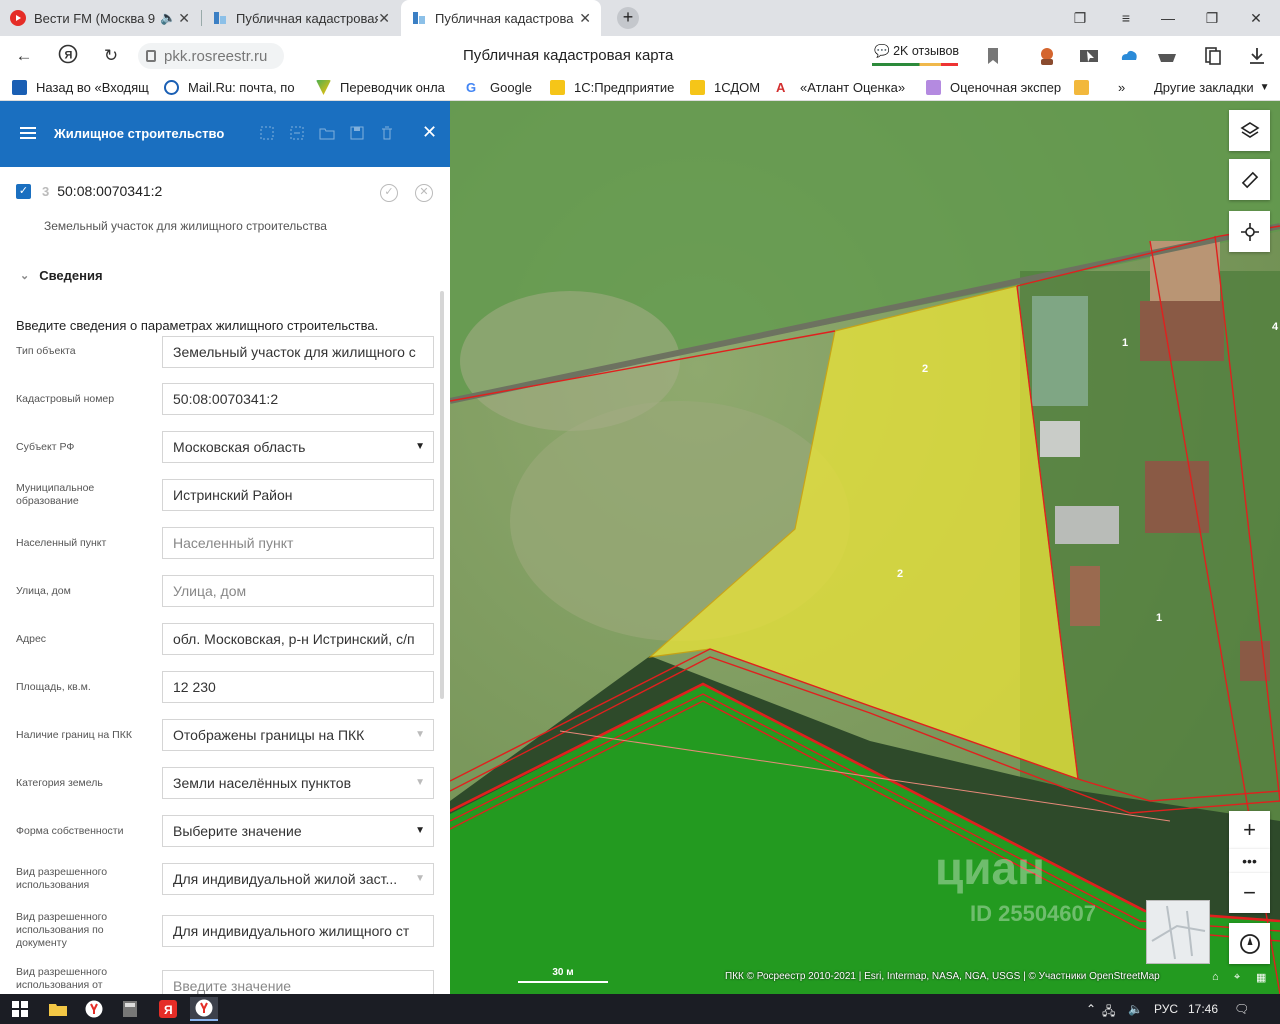 The height and width of the screenshot is (1024, 1280). What do you see at coordinates (1249, 130) in the screenshot?
I see `layers-button` at bounding box center [1249, 130].